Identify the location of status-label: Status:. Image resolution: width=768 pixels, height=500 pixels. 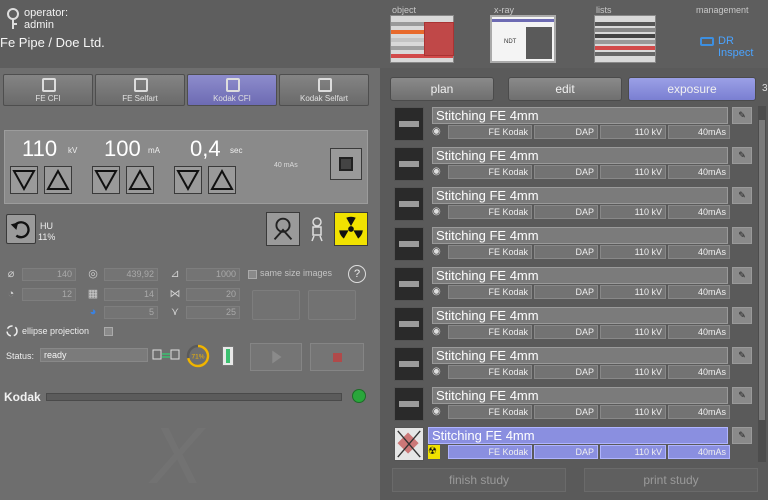
(20, 356).